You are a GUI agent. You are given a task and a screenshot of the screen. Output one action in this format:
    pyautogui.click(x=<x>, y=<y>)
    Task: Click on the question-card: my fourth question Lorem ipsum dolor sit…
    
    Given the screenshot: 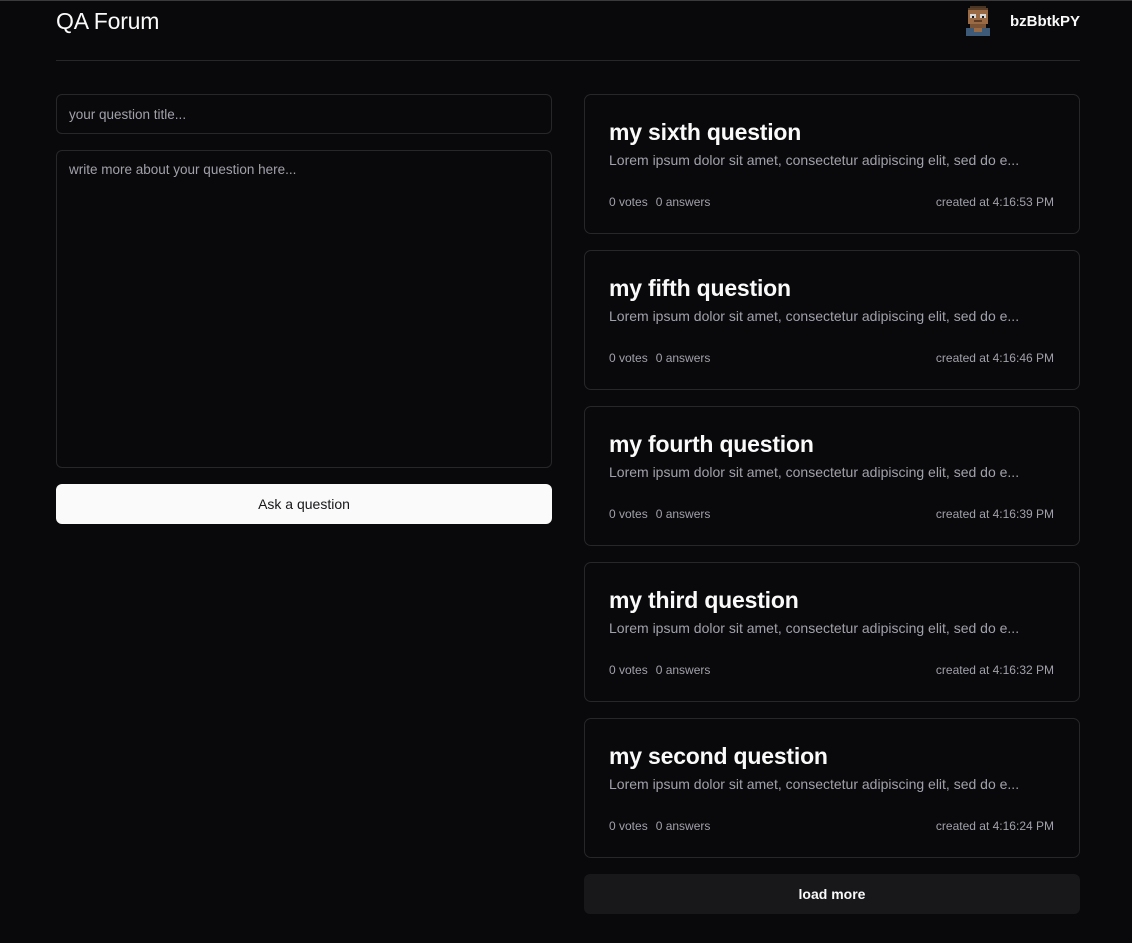 What is the action you would take?
    pyautogui.click(x=832, y=476)
    